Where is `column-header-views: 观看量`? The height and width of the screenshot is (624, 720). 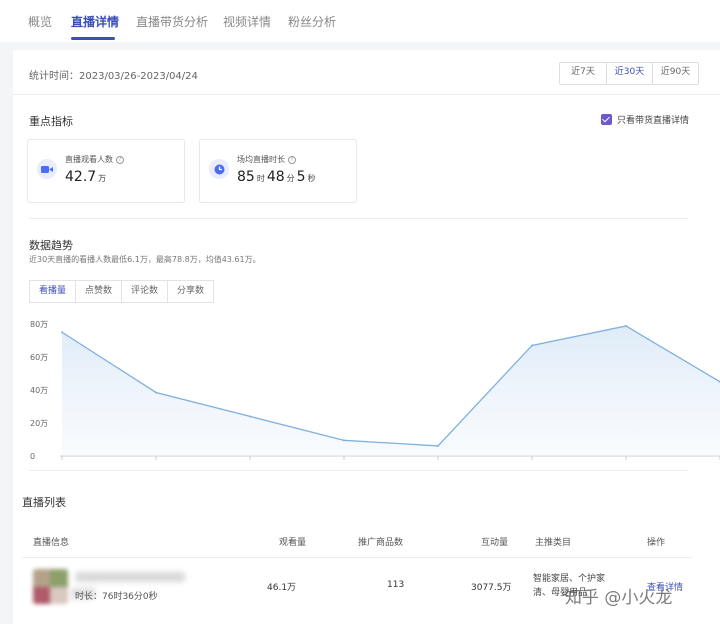 column-header-views: 观看量 is located at coordinates (293, 543).